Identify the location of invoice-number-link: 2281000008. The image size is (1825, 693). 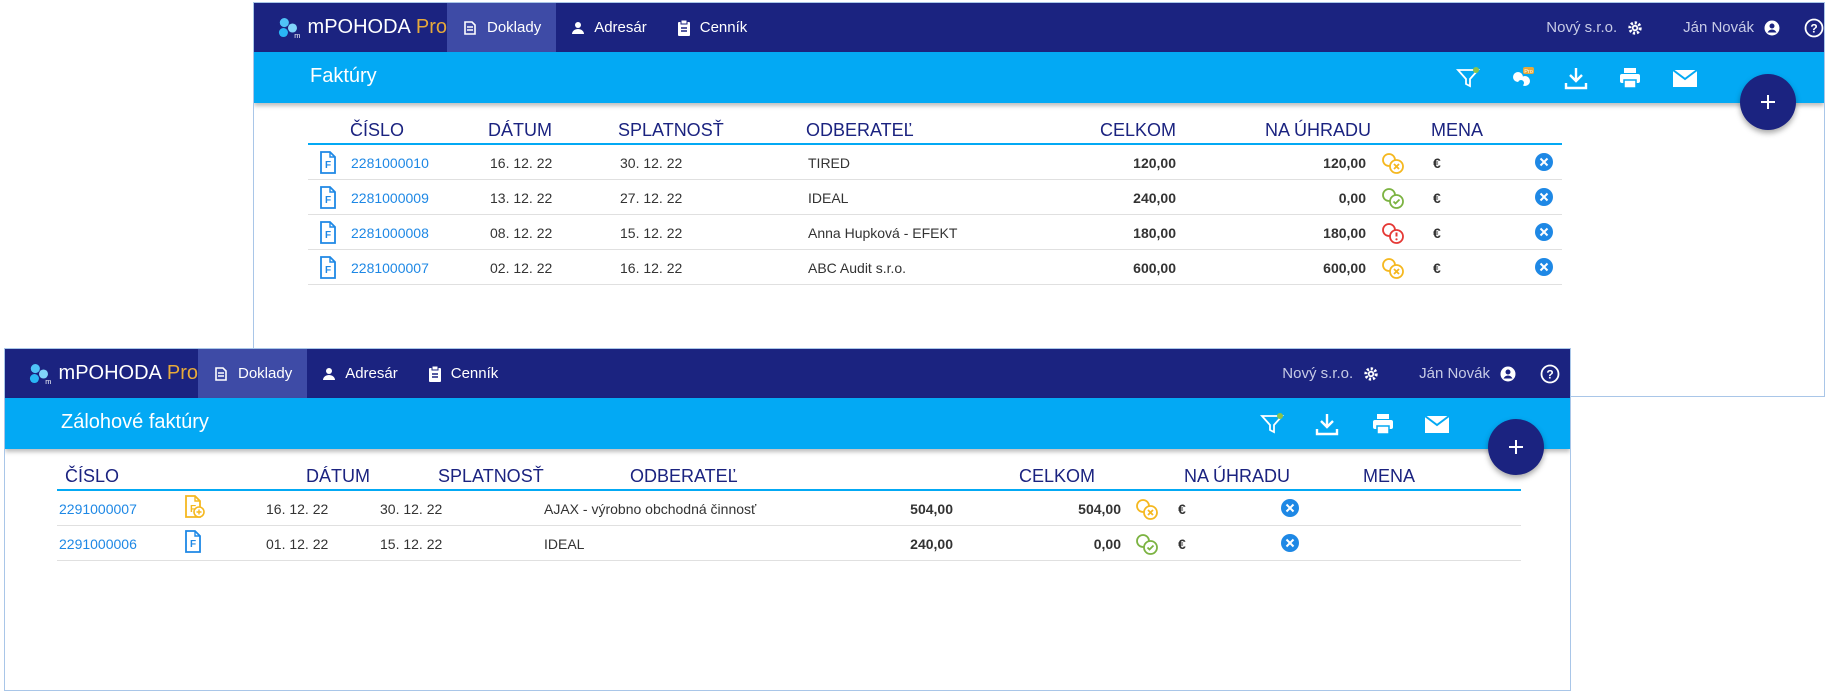
(390, 233).